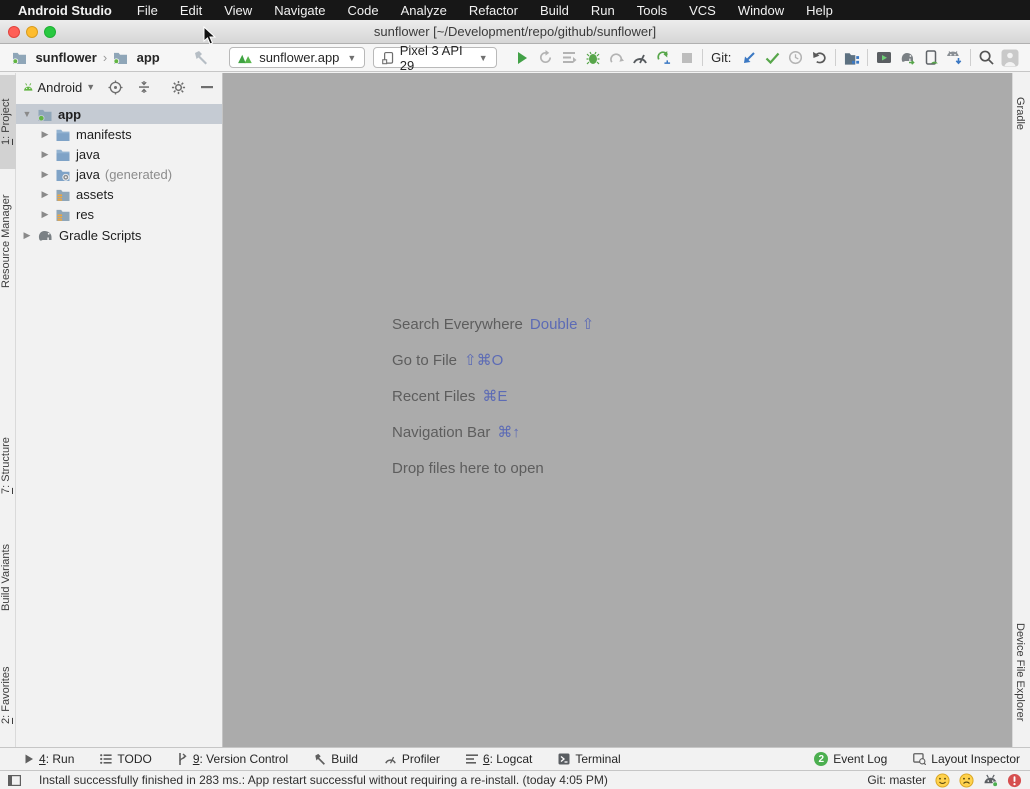 The width and height of the screenshot is (1030, 789). I want to click on project-structure-button, so click(851, 58).